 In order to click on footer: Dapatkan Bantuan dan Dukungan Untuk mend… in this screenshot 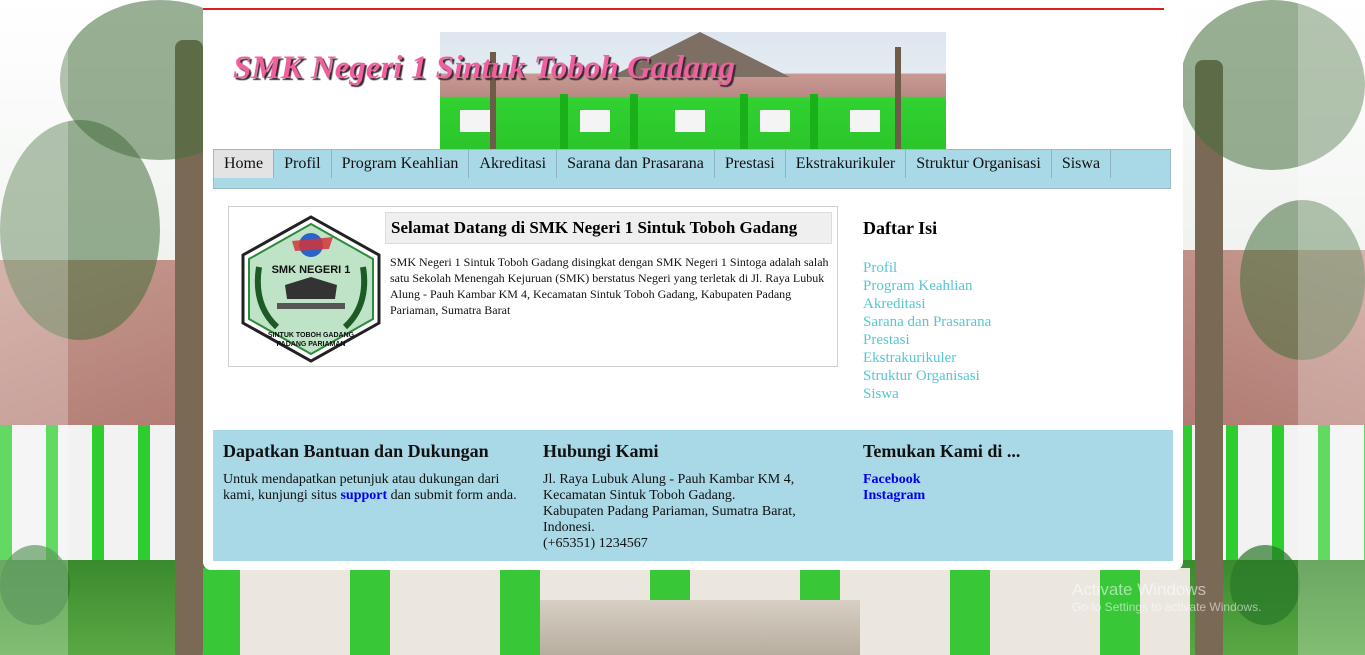, I will do `click(693, 495)`.